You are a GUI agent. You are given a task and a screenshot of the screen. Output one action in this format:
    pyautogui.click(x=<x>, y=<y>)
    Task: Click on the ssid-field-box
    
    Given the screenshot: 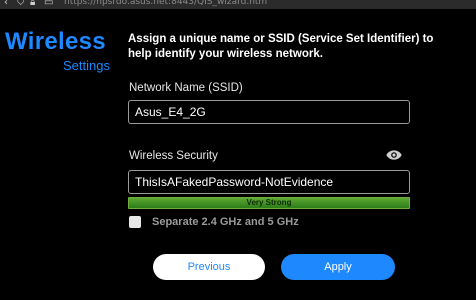 What is the action you would take?
    pyautogui.click(x=269, y=112)
    